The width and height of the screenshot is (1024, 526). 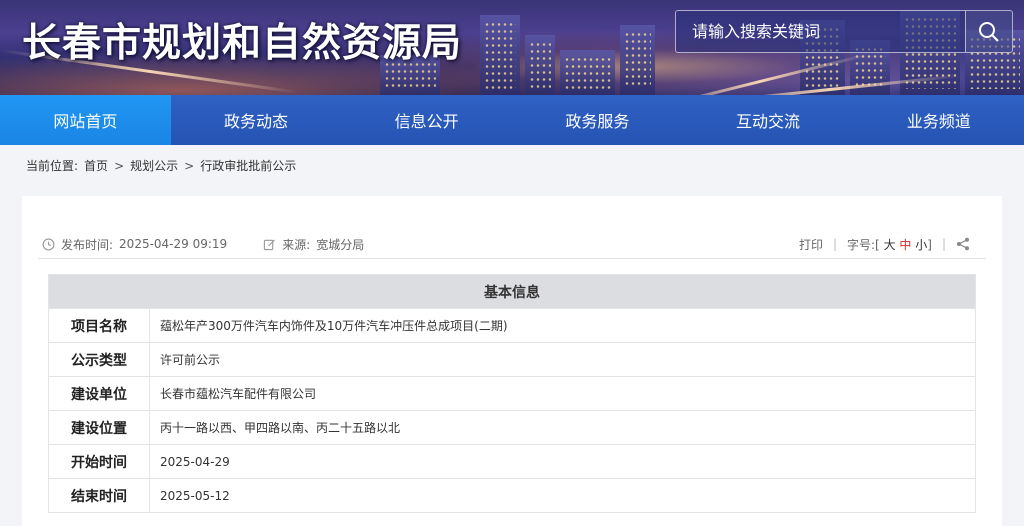 What do you see at coordinates (52, 166) in the screenshot?
I see `breadcrumb-prefix: 当前位置:` at bounding box center [52, 166].